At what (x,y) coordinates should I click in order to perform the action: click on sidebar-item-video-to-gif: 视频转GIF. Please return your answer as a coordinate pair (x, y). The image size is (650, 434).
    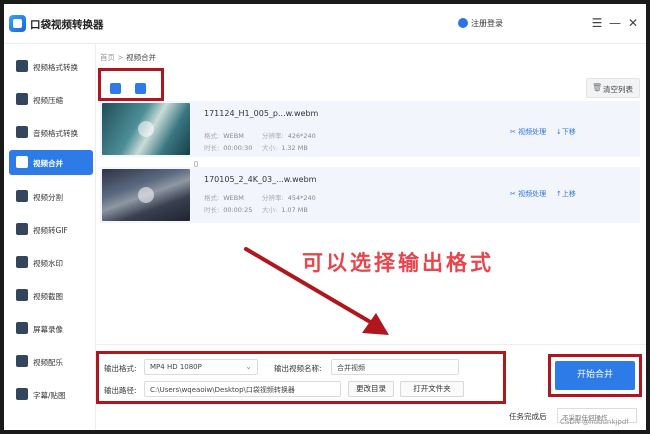
    Looking at the image, I should click on (51, 229).